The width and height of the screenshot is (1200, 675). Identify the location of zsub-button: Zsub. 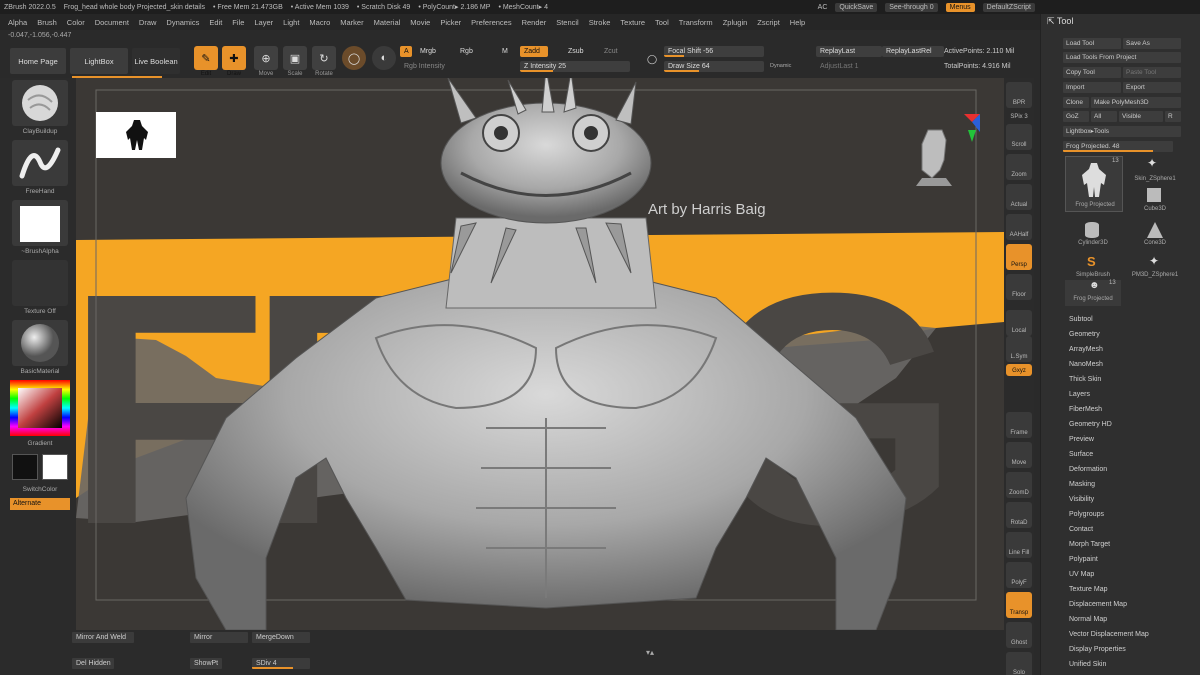
(578, 51).